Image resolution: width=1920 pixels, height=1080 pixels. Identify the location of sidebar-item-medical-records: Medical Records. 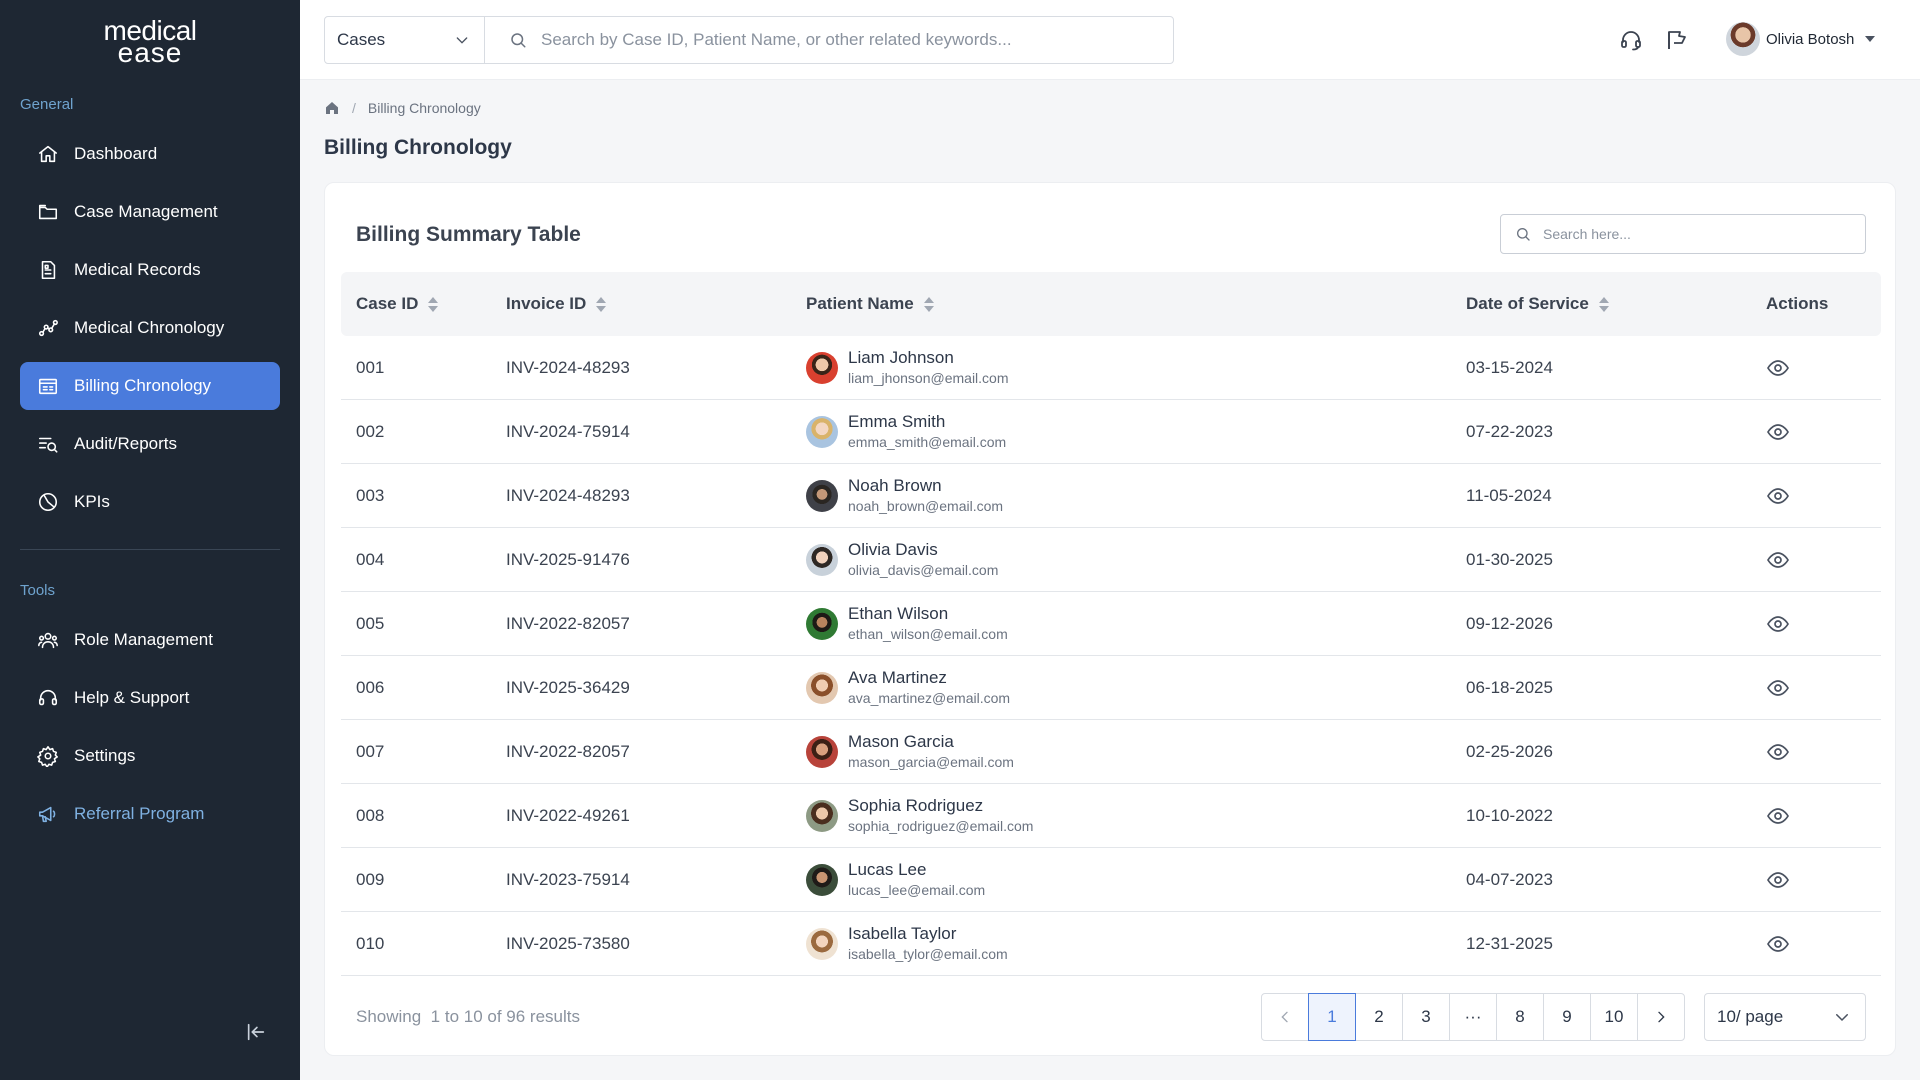
(150, 270).